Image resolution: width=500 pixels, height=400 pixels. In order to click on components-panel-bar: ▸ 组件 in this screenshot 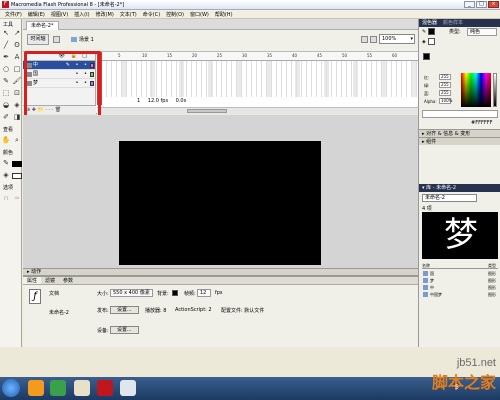, I will do `click(459, 141)`.